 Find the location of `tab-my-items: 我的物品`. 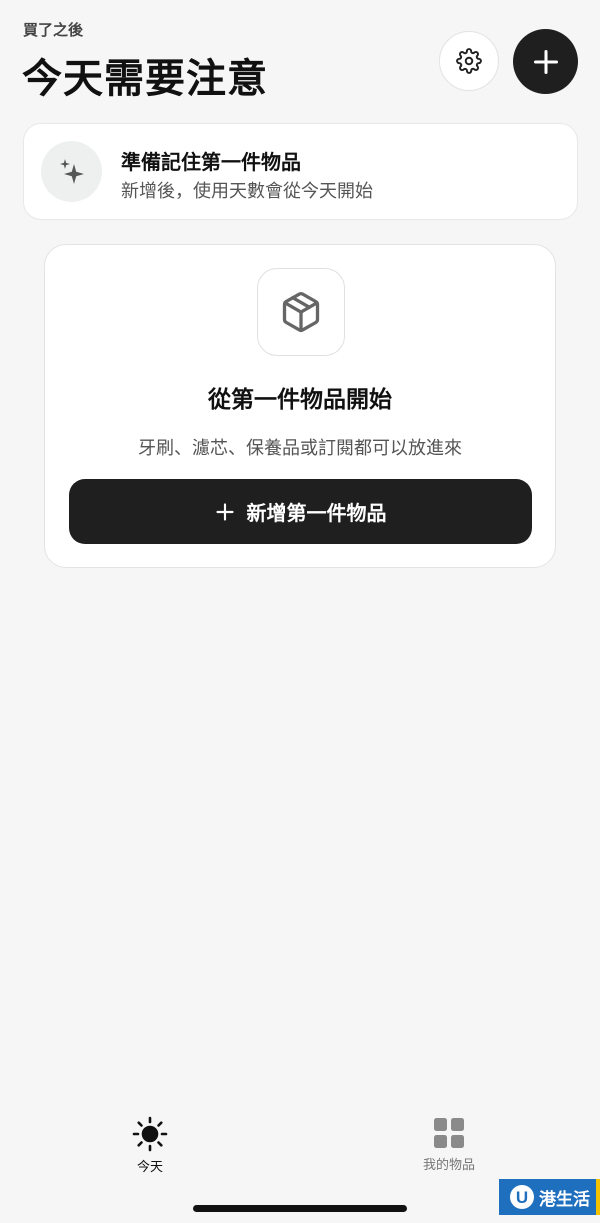

tab-my-items: 我的物品 is located at coordinates (449, 1144).